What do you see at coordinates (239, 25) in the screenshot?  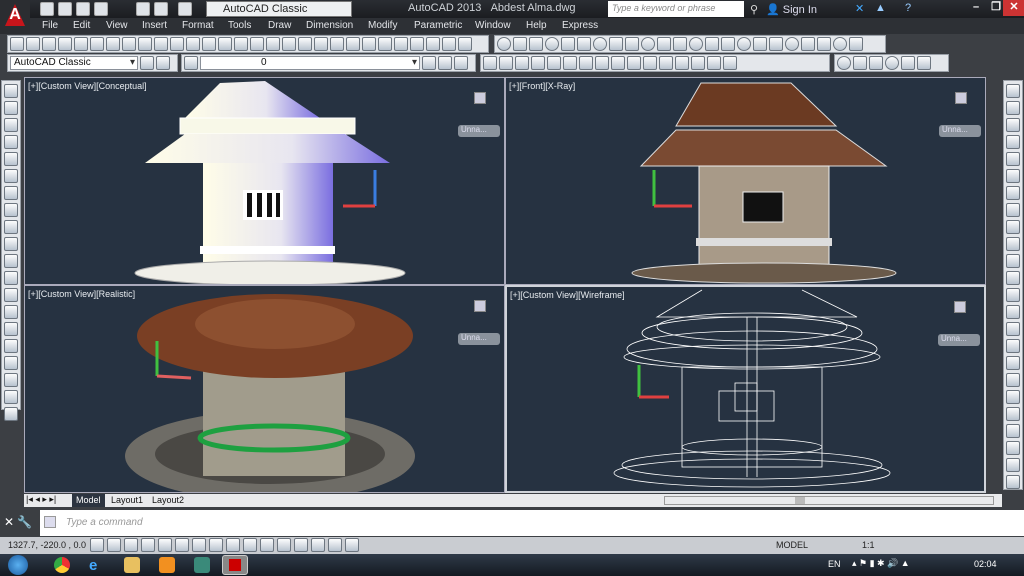 I see `menu-tools: Tools` at bounding box center [239, 25].